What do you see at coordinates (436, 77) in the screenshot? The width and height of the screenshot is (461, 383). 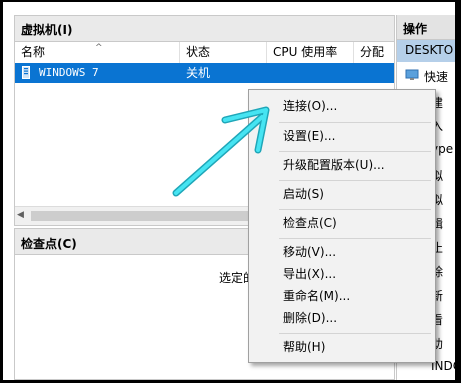 I see `action-quick-create-label: 快速` at bounding box center [436, 77].